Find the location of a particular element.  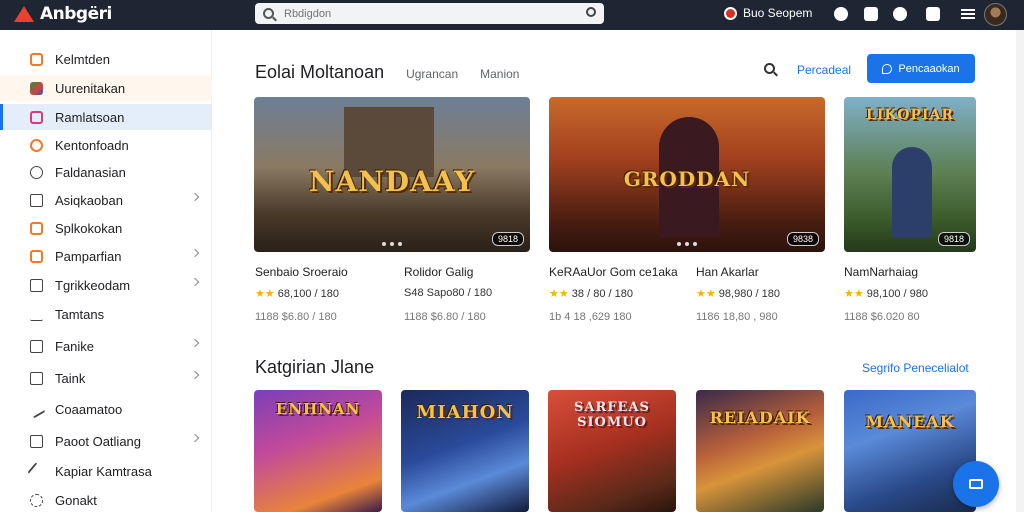

list-icon is located at coordinates (36, 285).